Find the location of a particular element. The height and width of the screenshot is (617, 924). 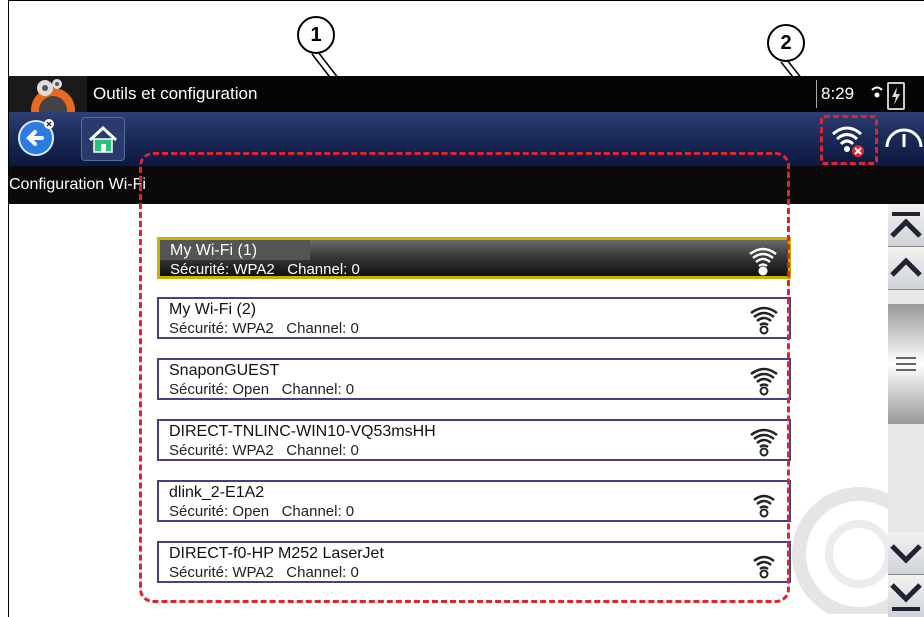

scroll-down-button is located at coordinates (906, 553).